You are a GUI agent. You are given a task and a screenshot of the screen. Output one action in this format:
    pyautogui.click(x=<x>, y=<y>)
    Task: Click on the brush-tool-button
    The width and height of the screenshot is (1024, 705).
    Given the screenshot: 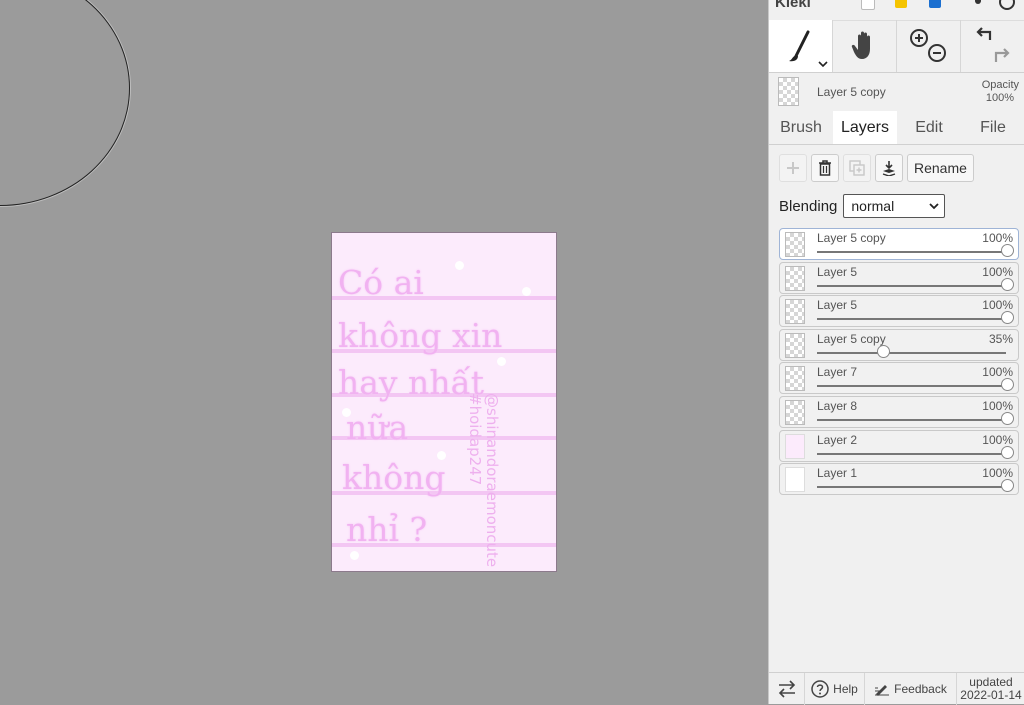 What is the action you would take?
    pyautogui.click(x=801, y=46)
    